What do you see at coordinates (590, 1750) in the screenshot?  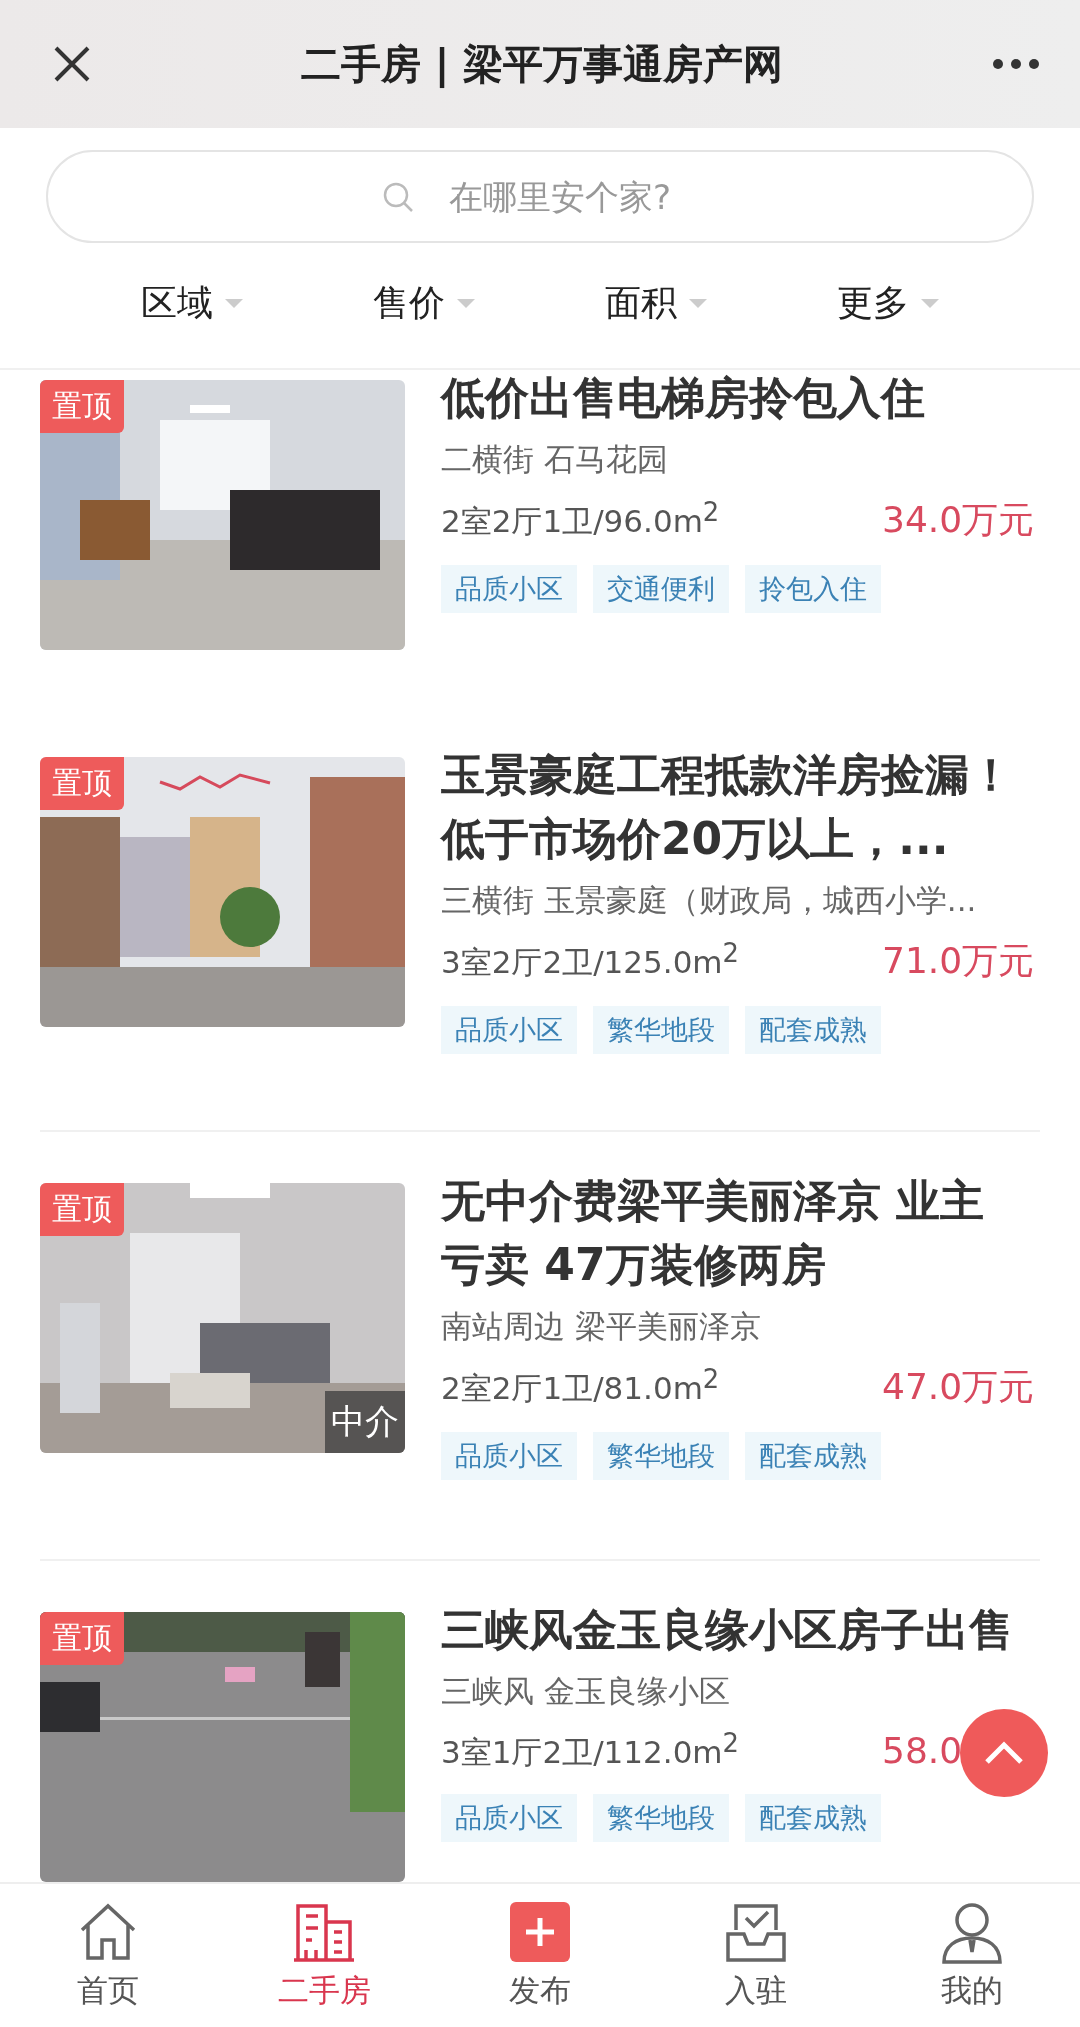 I see `listing-layout: 3室1厅2卫/112.0m$^{2}$` at bounding box center [590, 1750].